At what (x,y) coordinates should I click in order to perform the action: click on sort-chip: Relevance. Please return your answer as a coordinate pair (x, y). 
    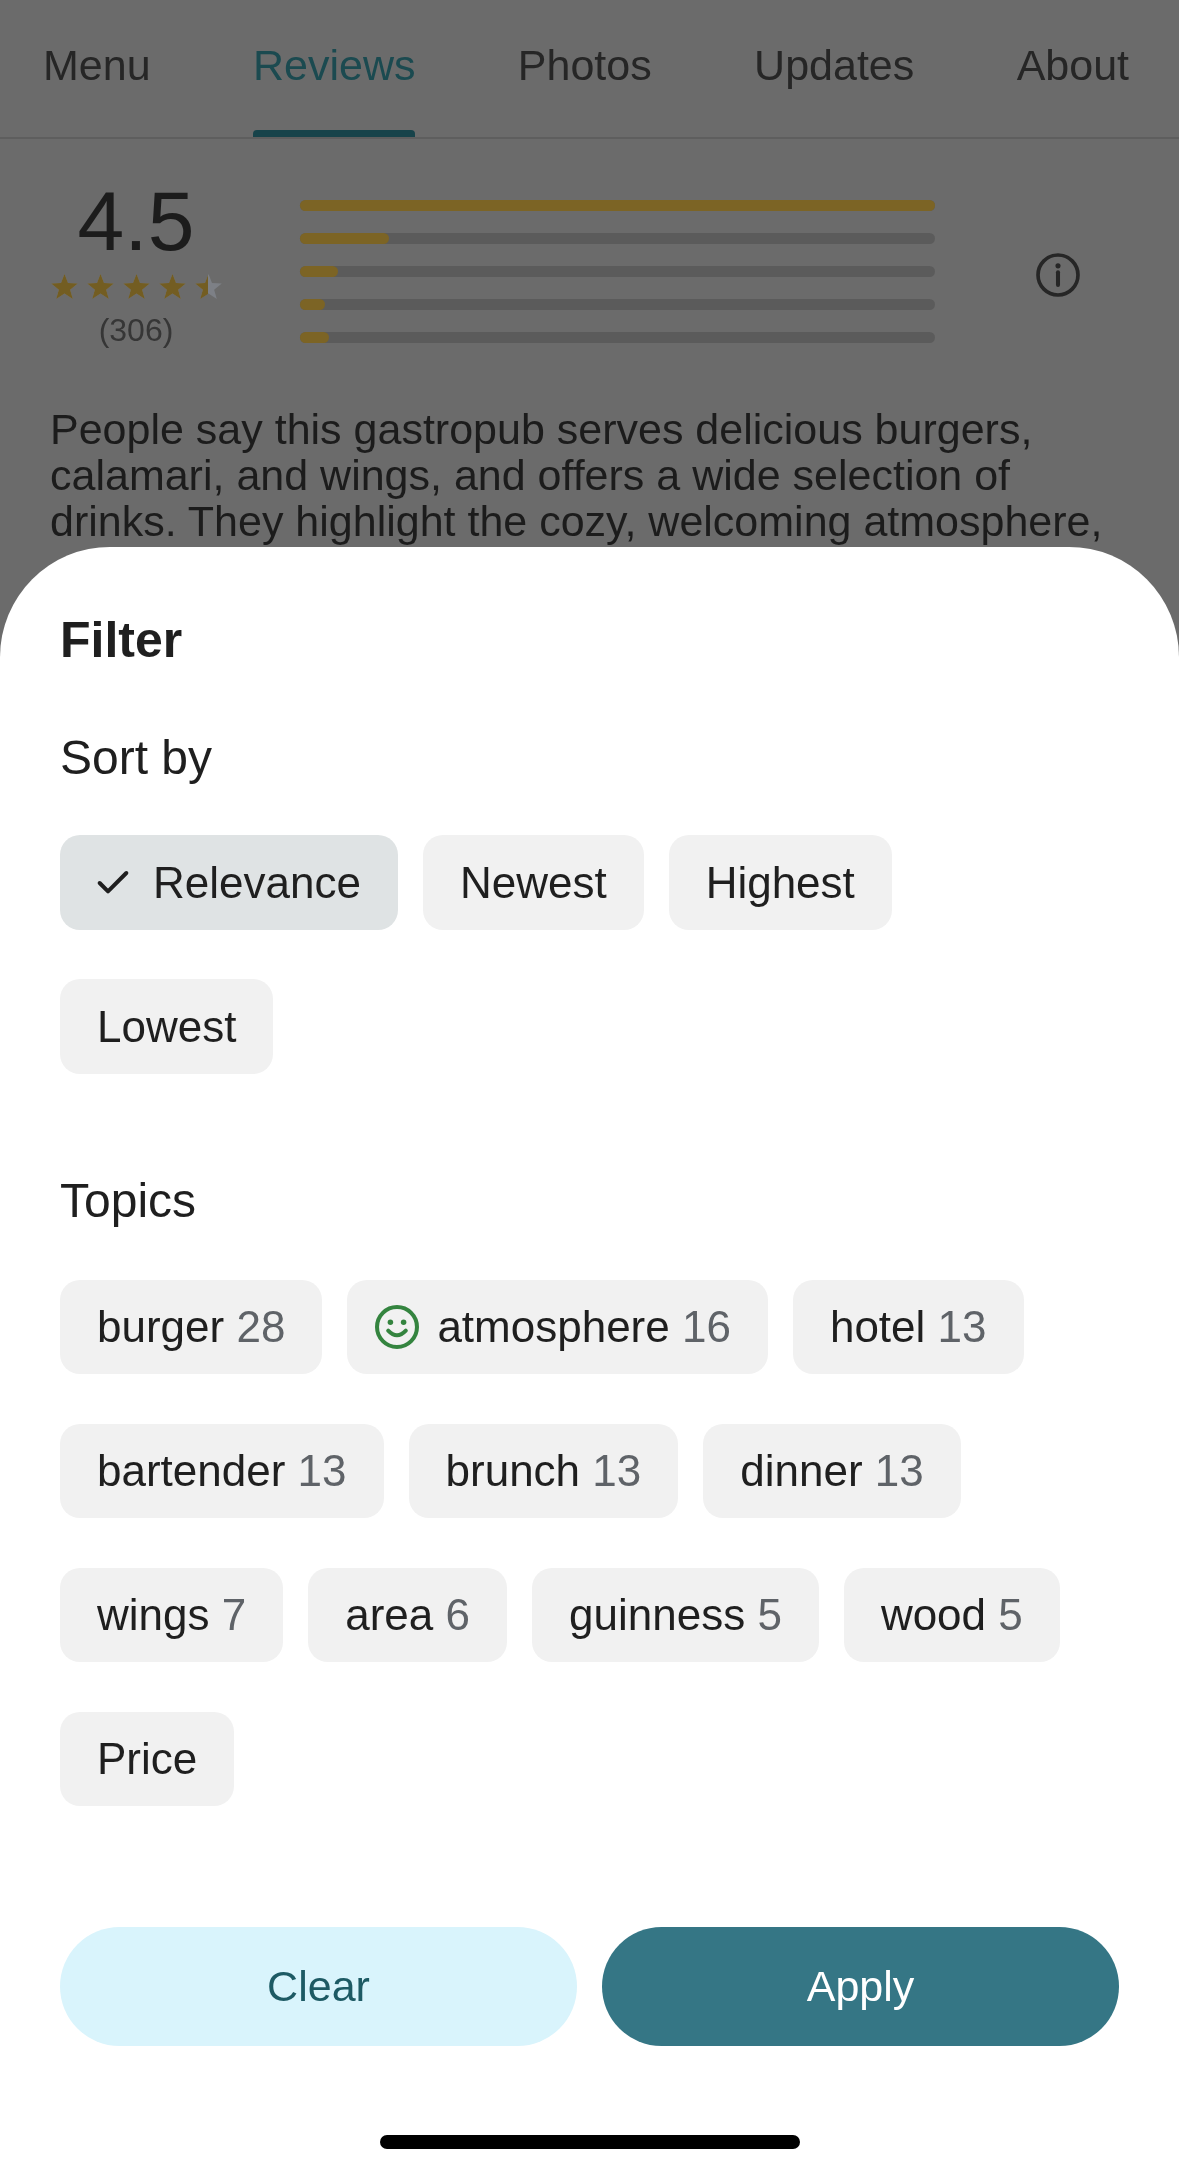
    Looking at the image, I should click on (229, 882).